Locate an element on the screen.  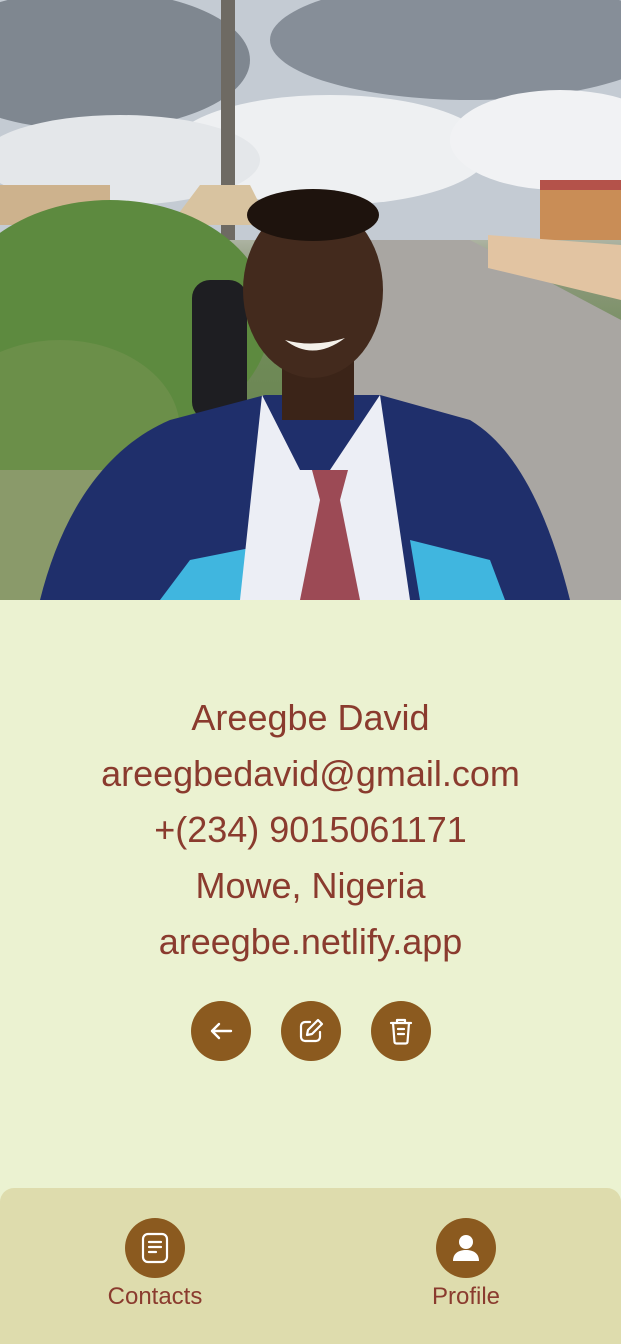
bottom-navigation: Contacts Profile is located at coordinates (310, 1266).